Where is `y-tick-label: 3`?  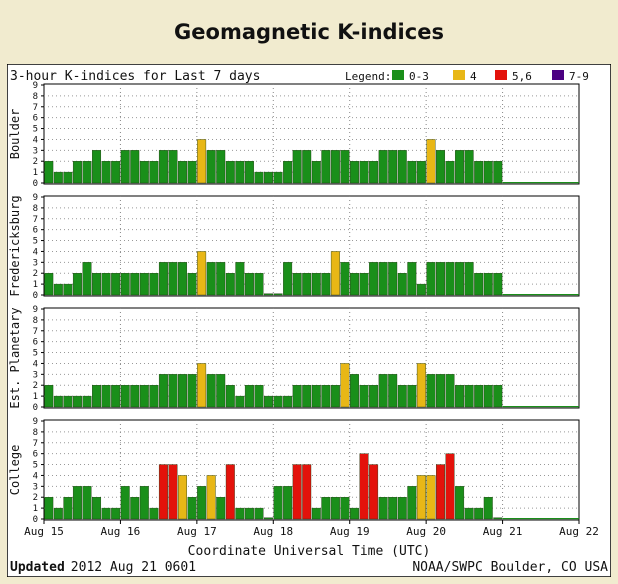
y-tick-label: 3 is located at coordinates (35, 375).